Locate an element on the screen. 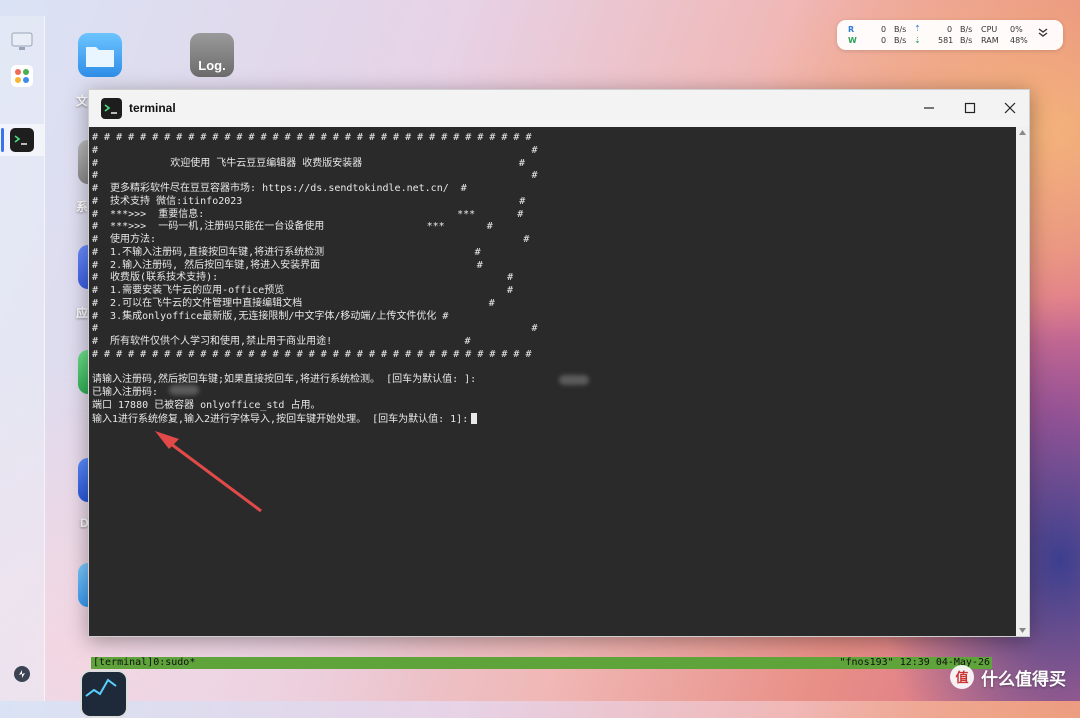 The image size is (1080, 718). scrollbar is located at coordinates (1022, 381).